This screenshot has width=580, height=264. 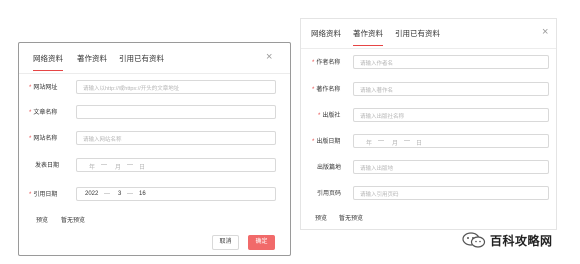 I want to click on article-name-input, so click(x=176, y=112).